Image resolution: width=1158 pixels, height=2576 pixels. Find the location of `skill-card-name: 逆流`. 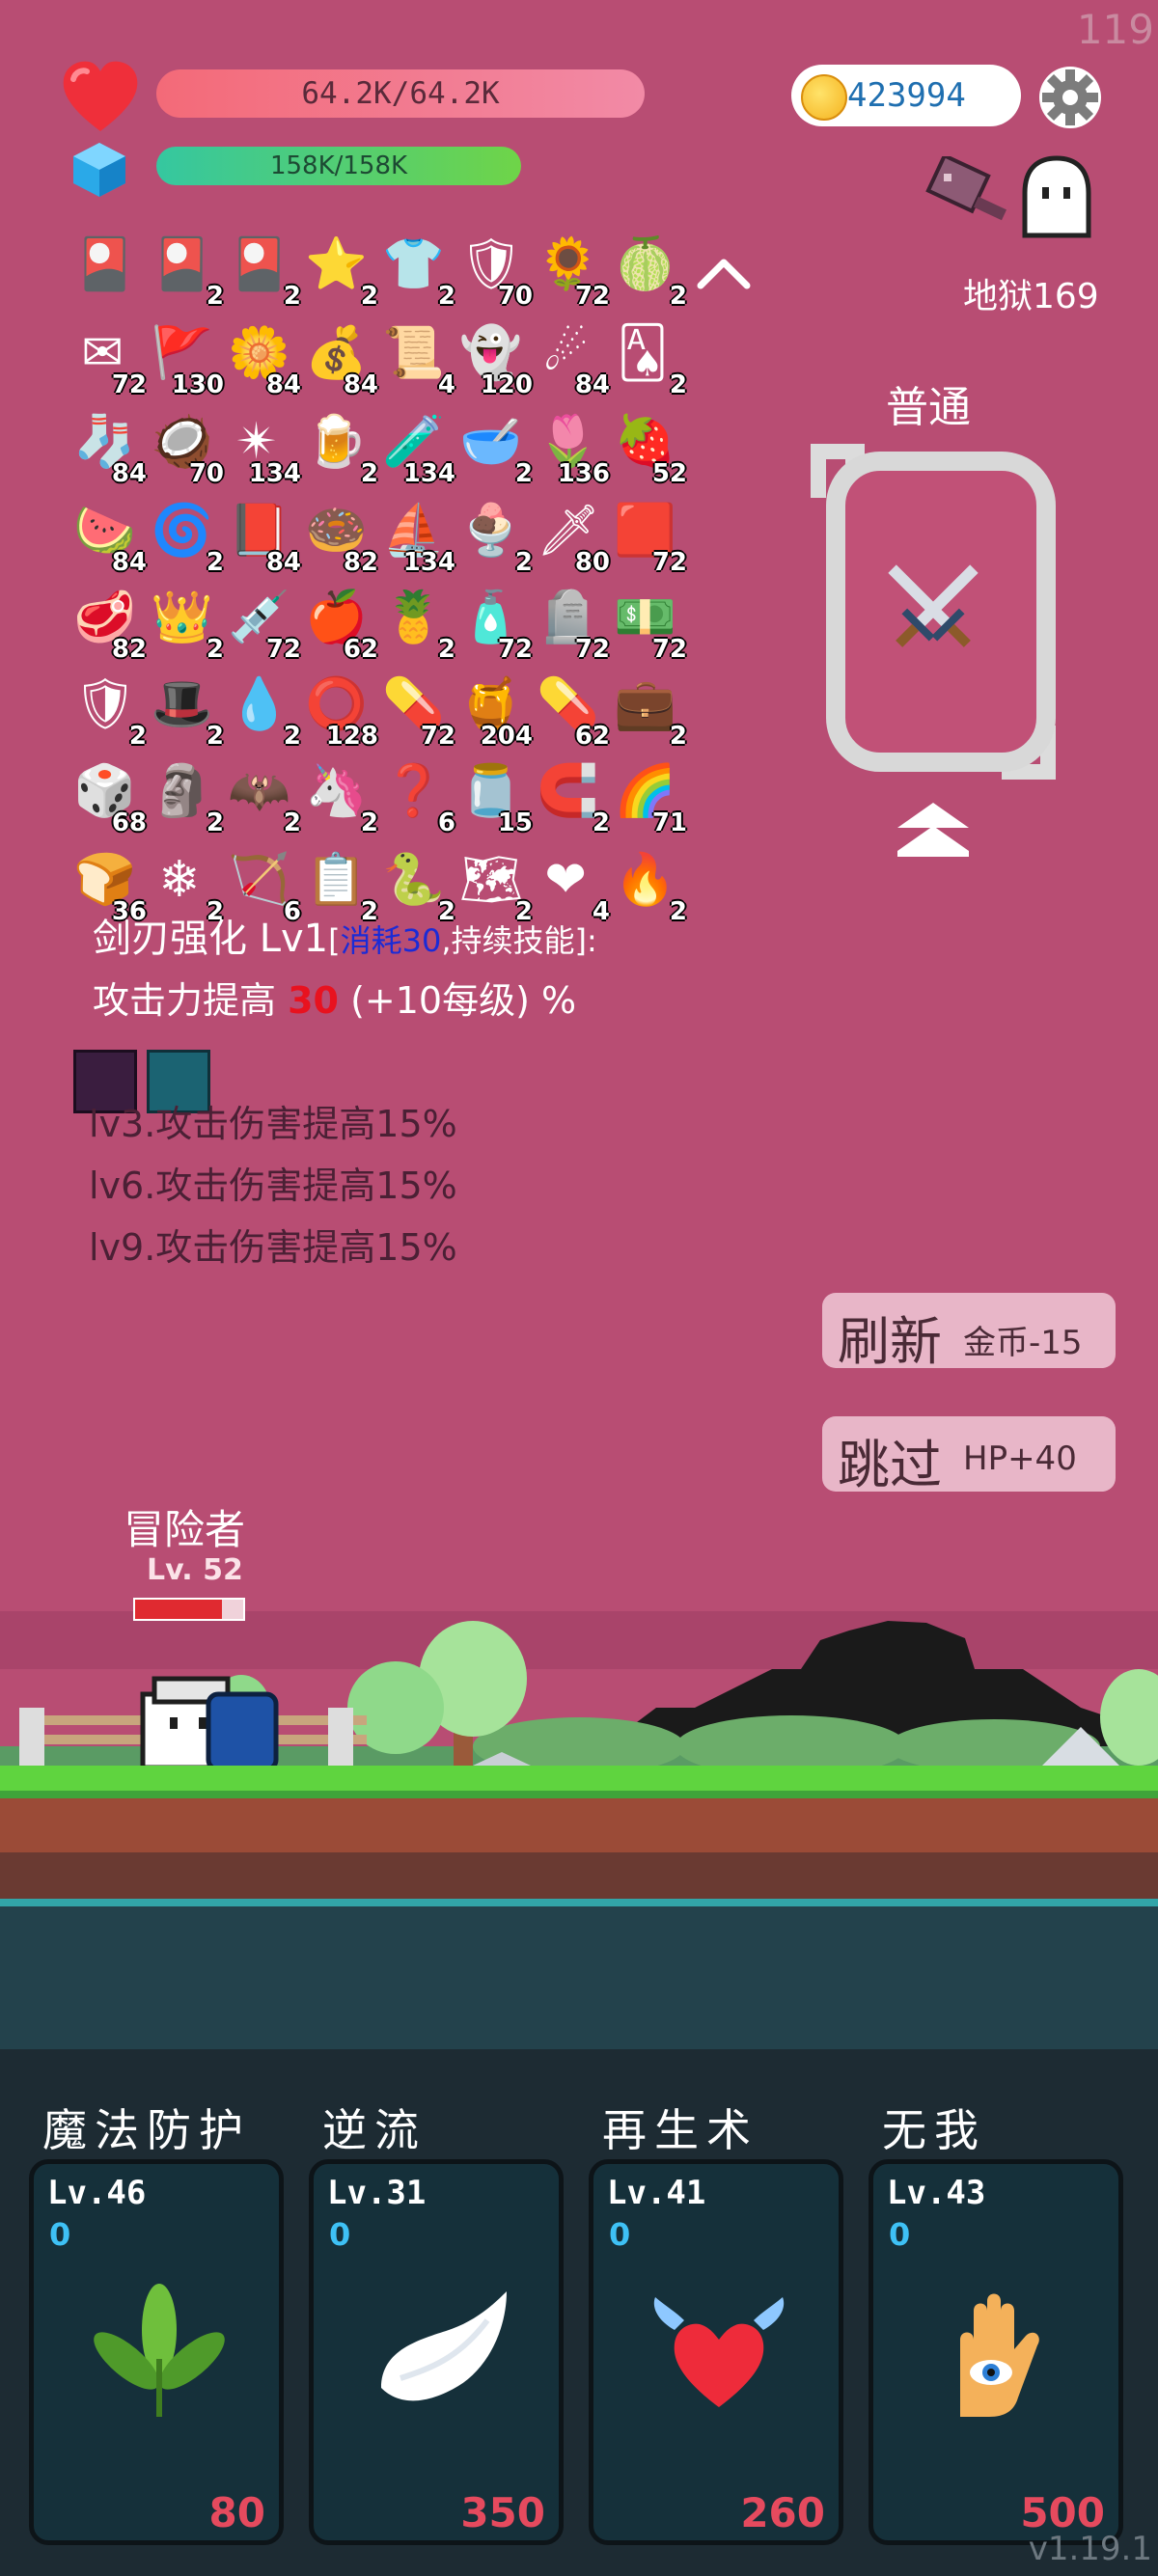

skill-card-name: 逆流 is located at coordinates (374, 2130).